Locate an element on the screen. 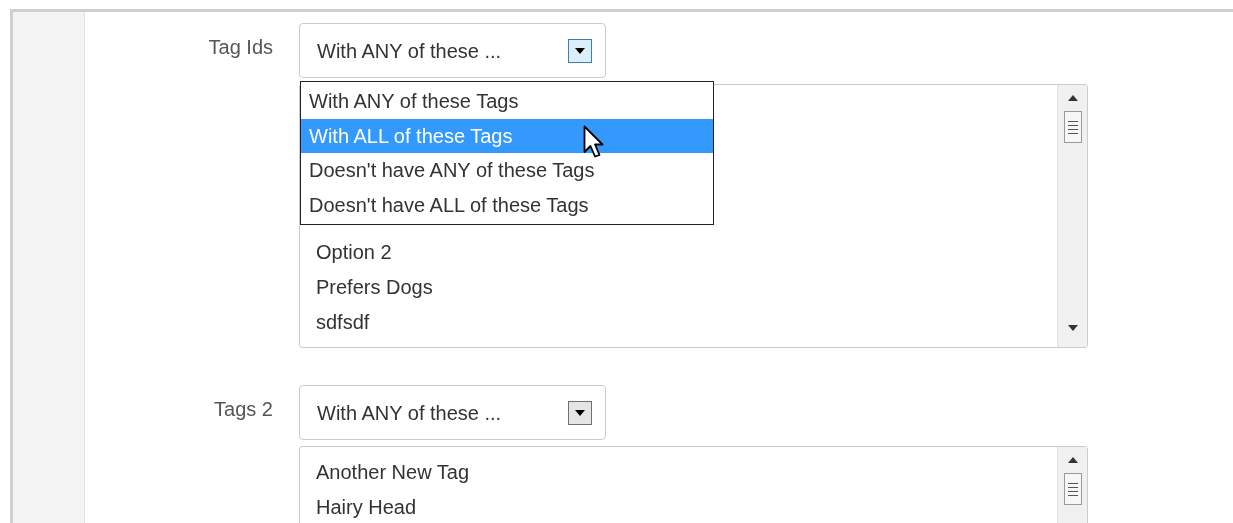 The image size is (1233, 523). field-label: Tags 2 is located at coordinates (243, 409).